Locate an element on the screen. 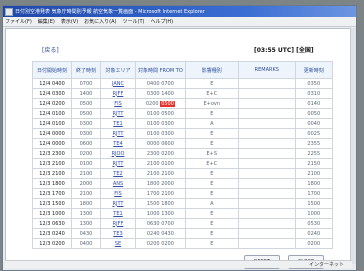 The width and height of the screenshot is (364, 271). table-cell: 2000 is located at coordinates (86, 183).